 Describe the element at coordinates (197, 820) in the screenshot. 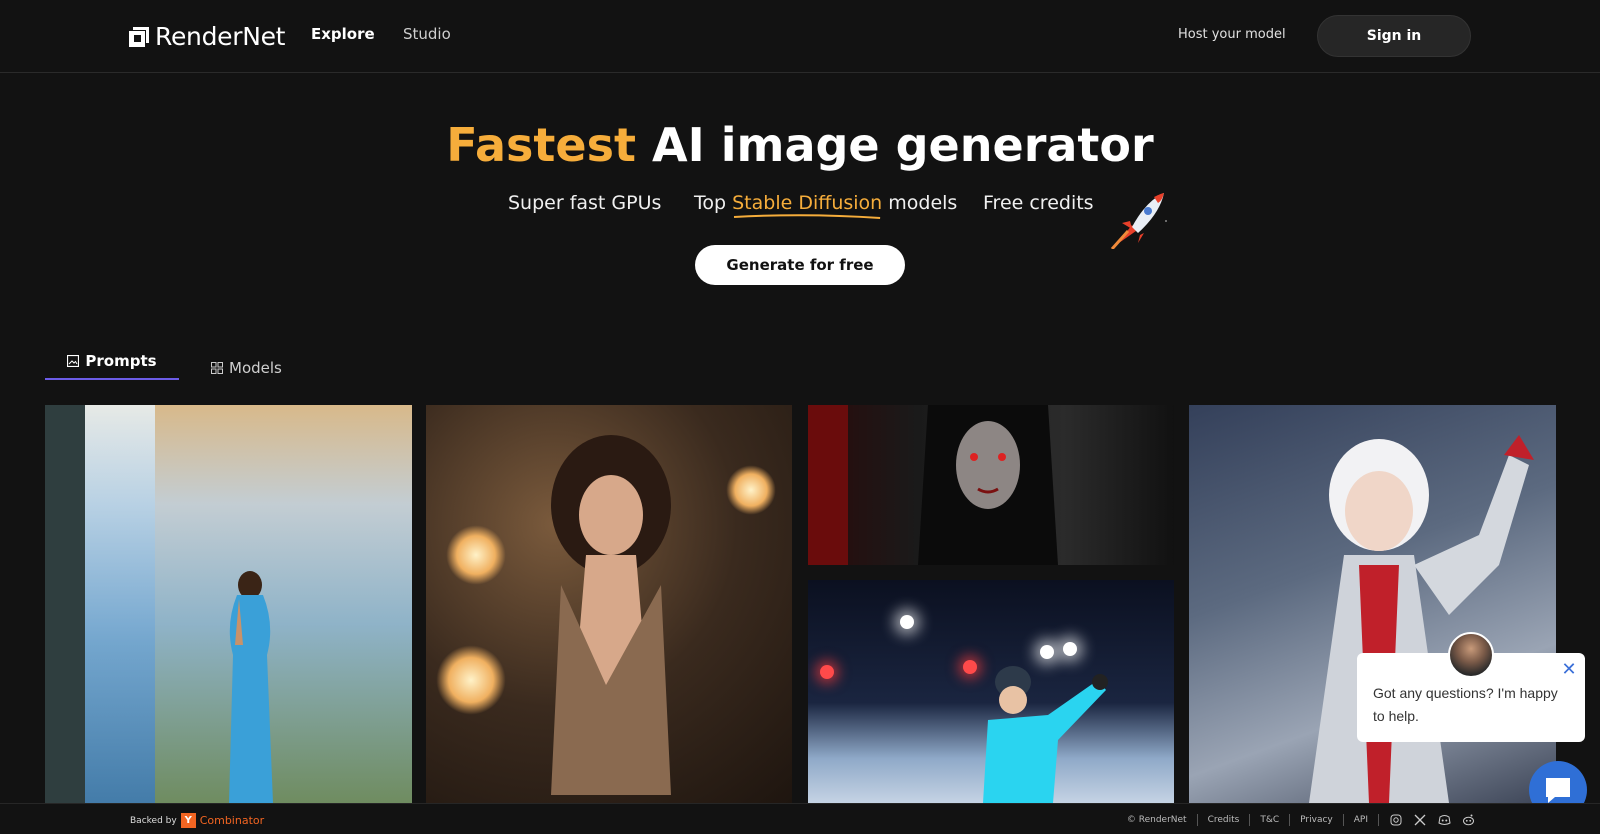

I see `backed-by-yc: Backed by Y Combinator` at that location.